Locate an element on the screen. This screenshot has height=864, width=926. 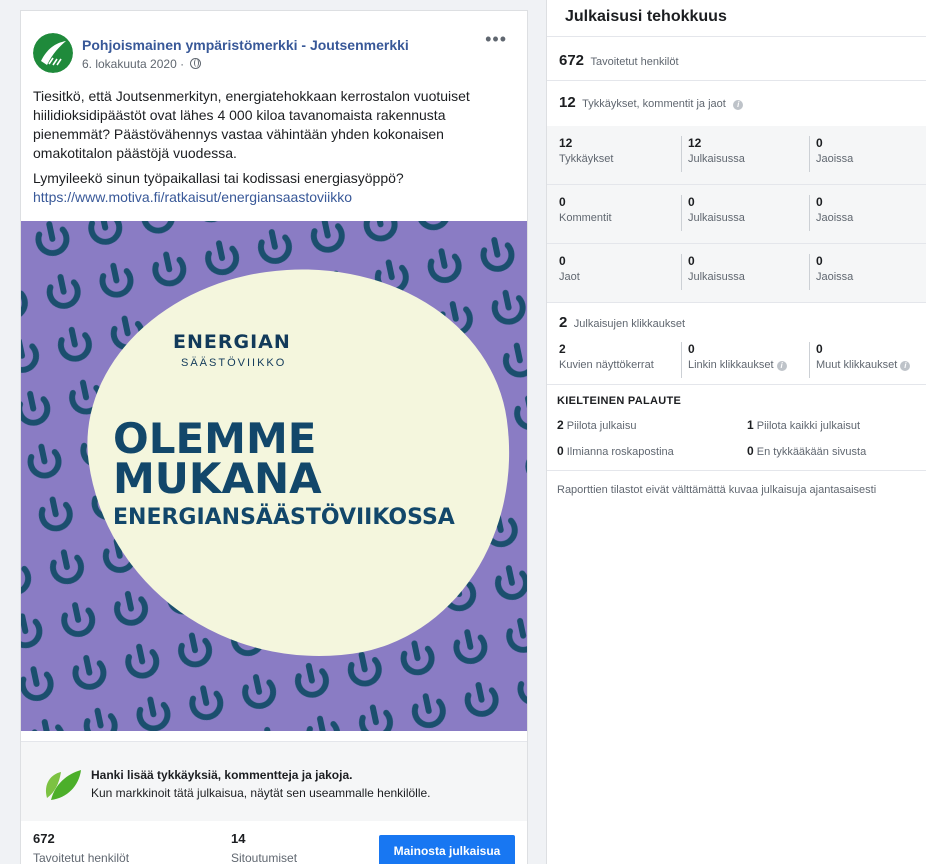
click-cell: 0 Linkin klikkaukset i is located at coordinates (734, 360).